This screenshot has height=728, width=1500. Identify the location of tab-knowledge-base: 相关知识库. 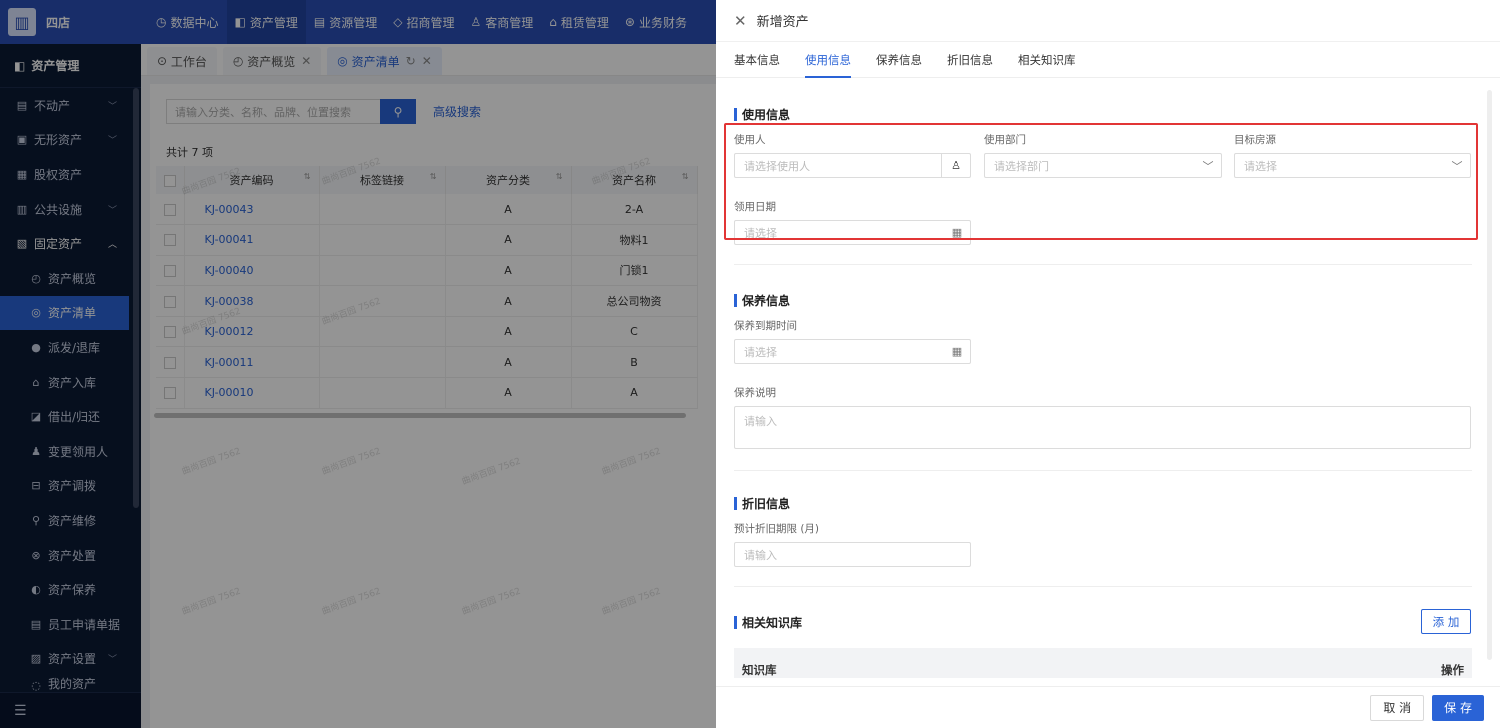
(1047, 60).